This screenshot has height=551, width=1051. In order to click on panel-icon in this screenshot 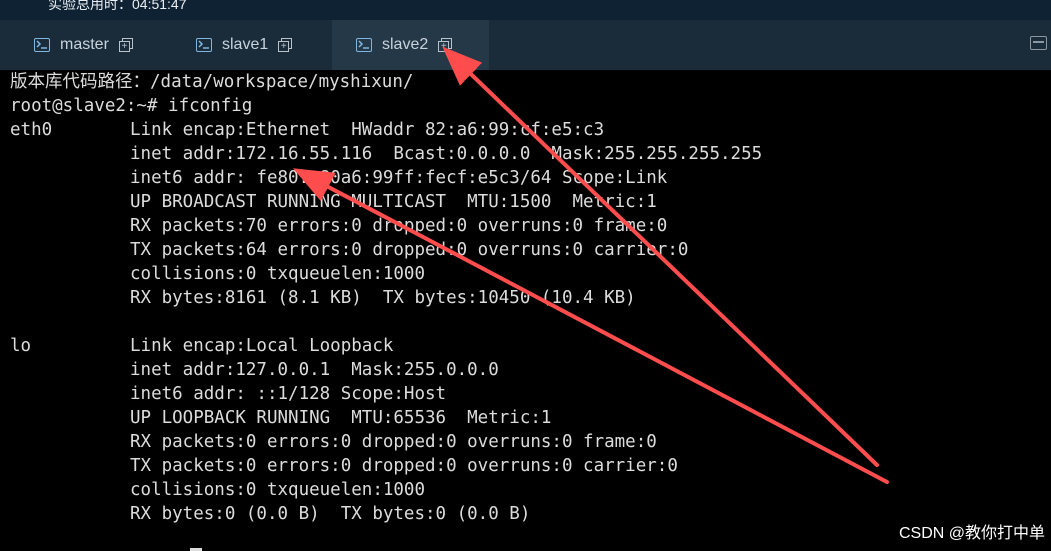, I will do `click(1038, 43)`.